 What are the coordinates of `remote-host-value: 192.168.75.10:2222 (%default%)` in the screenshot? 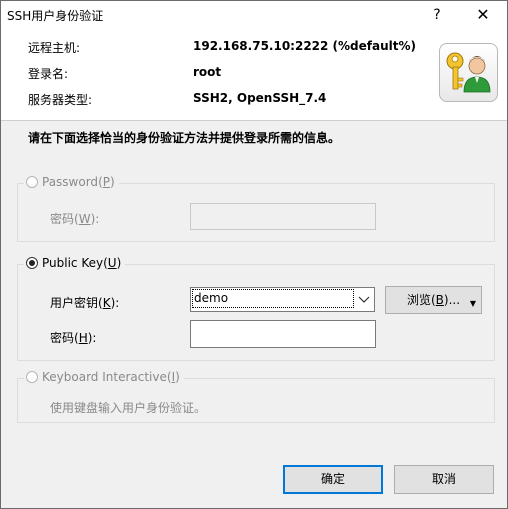 It's located at (305, 46).